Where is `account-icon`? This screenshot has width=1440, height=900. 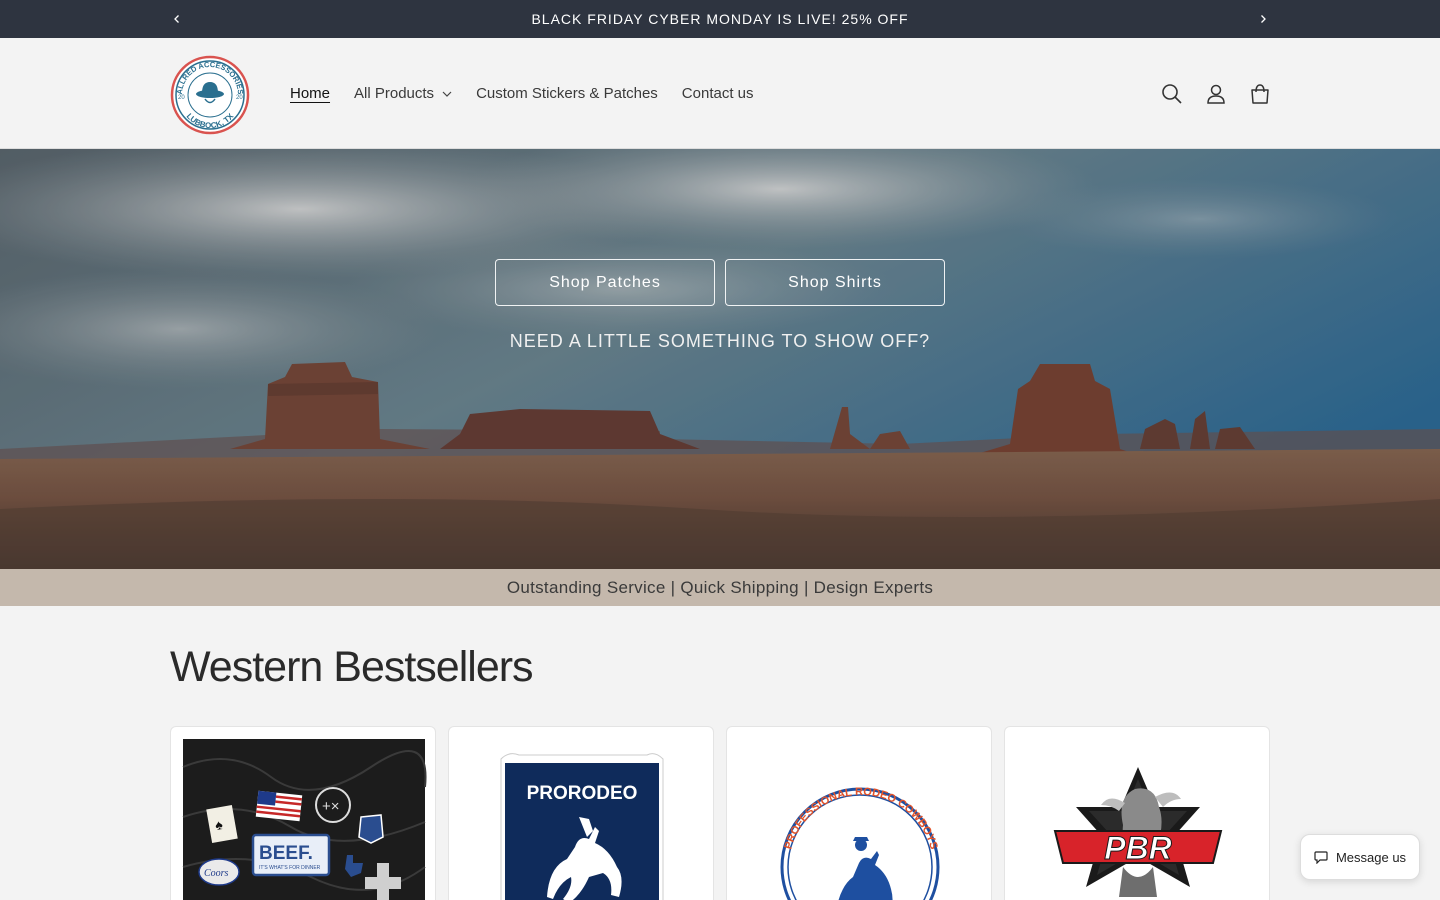
account-icon is located at coordinates (1216, 94).